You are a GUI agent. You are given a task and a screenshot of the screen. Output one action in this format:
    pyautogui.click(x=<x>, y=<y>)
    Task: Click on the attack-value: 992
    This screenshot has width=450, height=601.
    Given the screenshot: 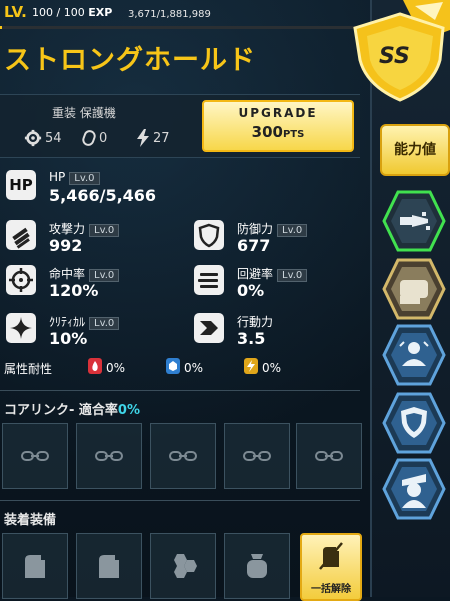 What is the action you would take?
    pyautogui.click(x=66, y=245)
    